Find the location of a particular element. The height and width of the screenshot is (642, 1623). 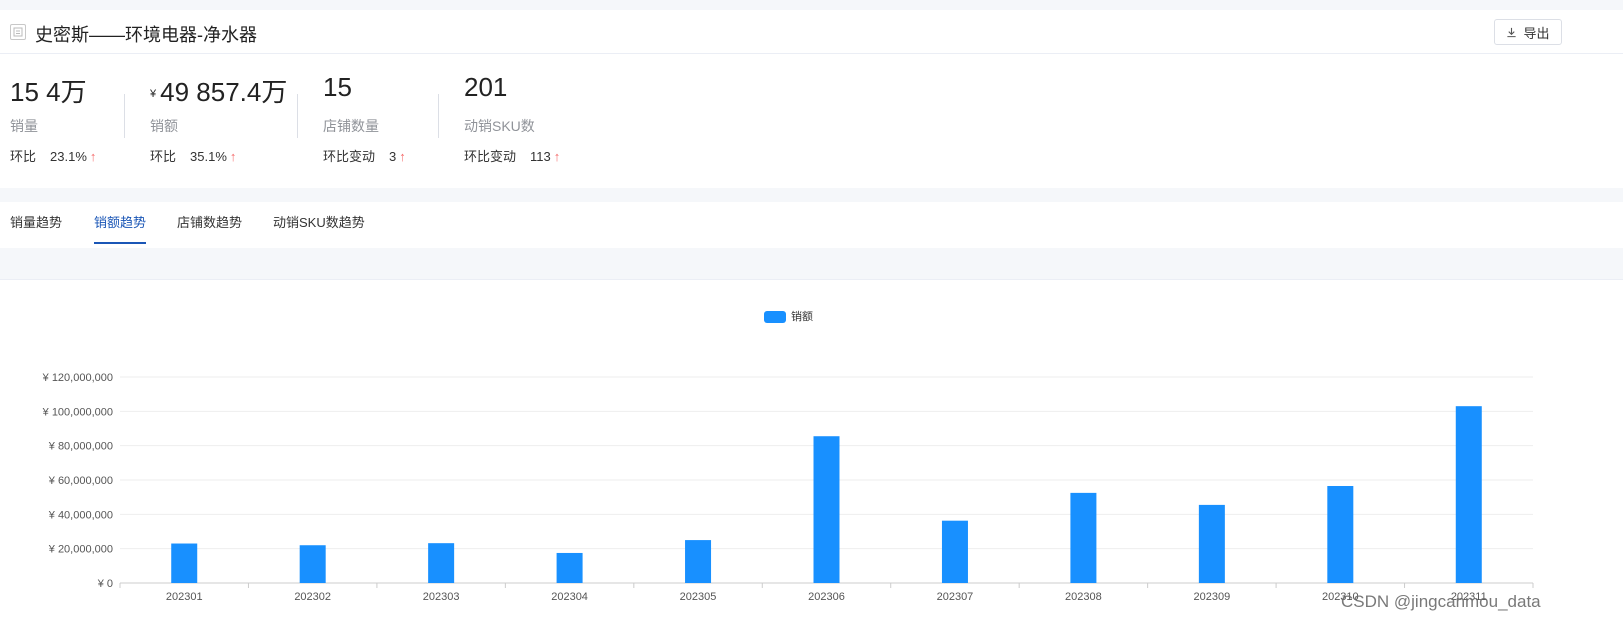

change-value: 23.1% is located at coordinates (68, 156).